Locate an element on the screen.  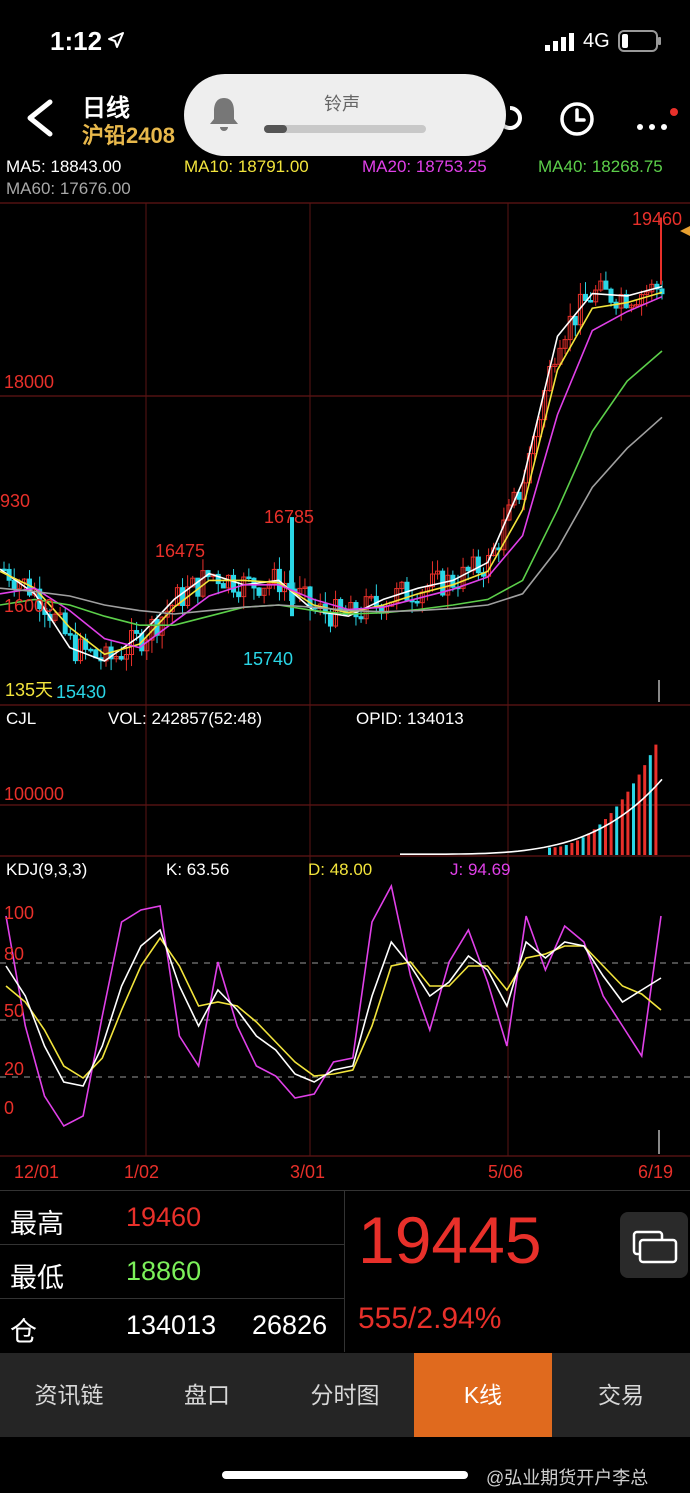
home-indicator is located at coordinates (345, 1475).